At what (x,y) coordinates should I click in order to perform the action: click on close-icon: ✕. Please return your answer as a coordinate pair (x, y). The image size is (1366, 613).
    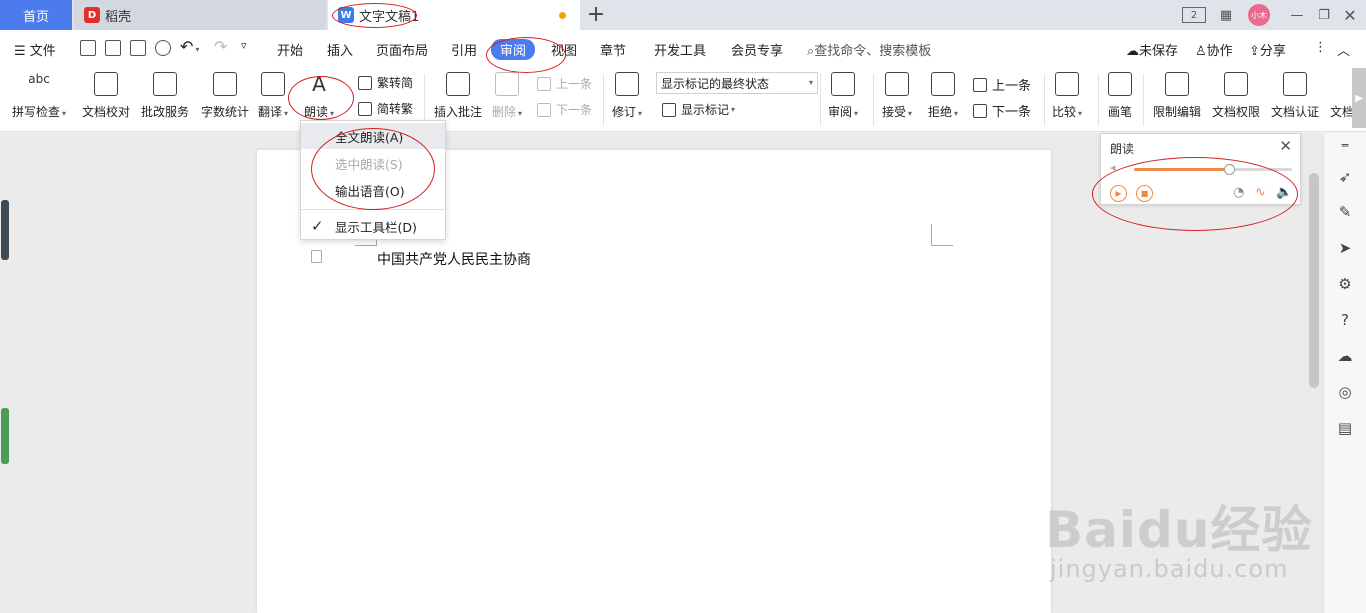
    Looking at the image, I should click on (1285, 146).